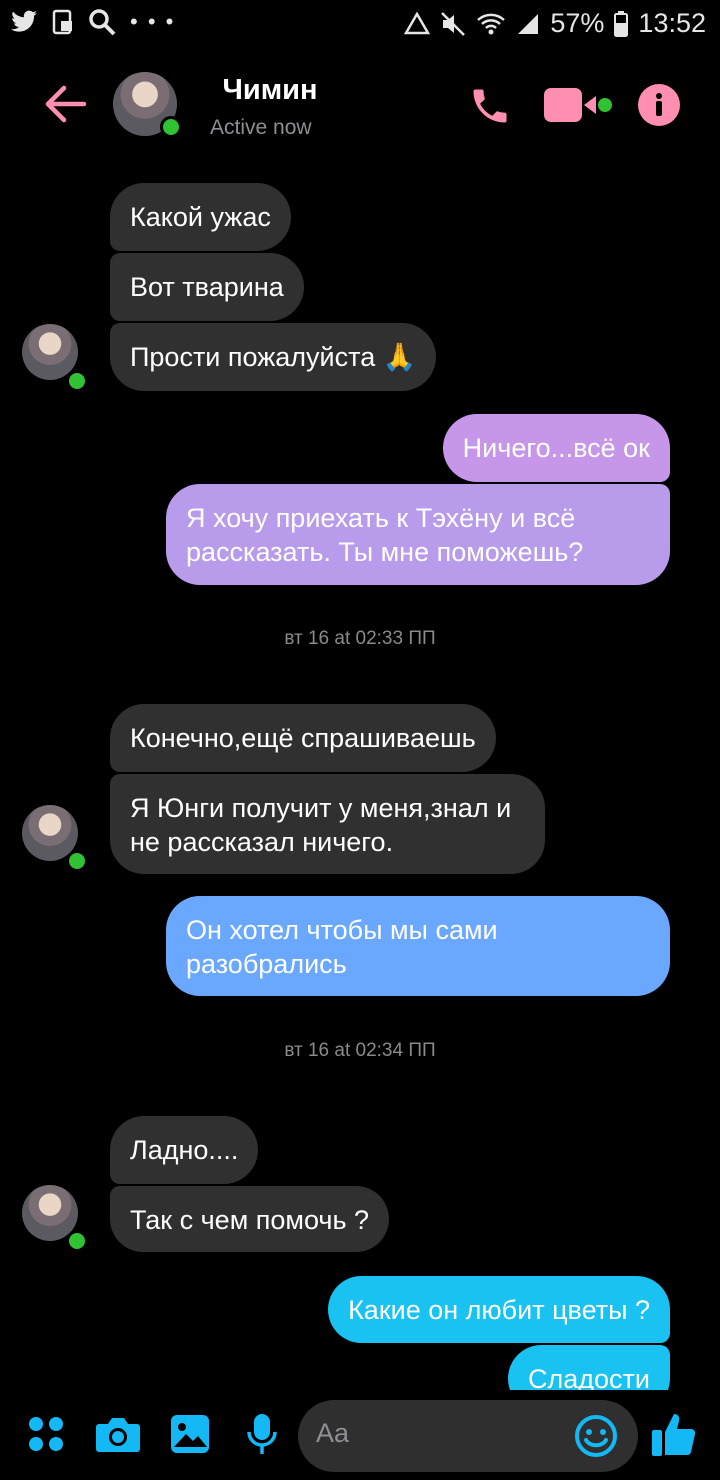 This screenshot has height=1480, width=720. Describe the element at coordinates (273, 357) in the screenshot. I see `message-incoming: Прости пожалуйста 🙏` at that location.